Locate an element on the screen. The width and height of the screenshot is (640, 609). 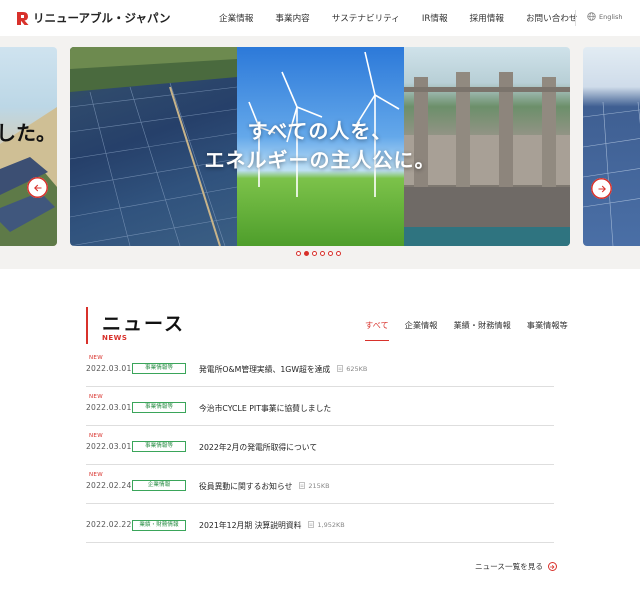
slide-previous: した。 is located at coordinates (28, 146).